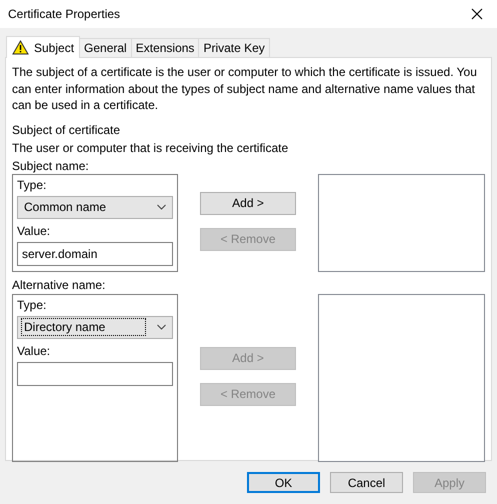  Describe the element at coordinates (283, 482) in the screenshot. I see `dialog-button: OK` at that location.